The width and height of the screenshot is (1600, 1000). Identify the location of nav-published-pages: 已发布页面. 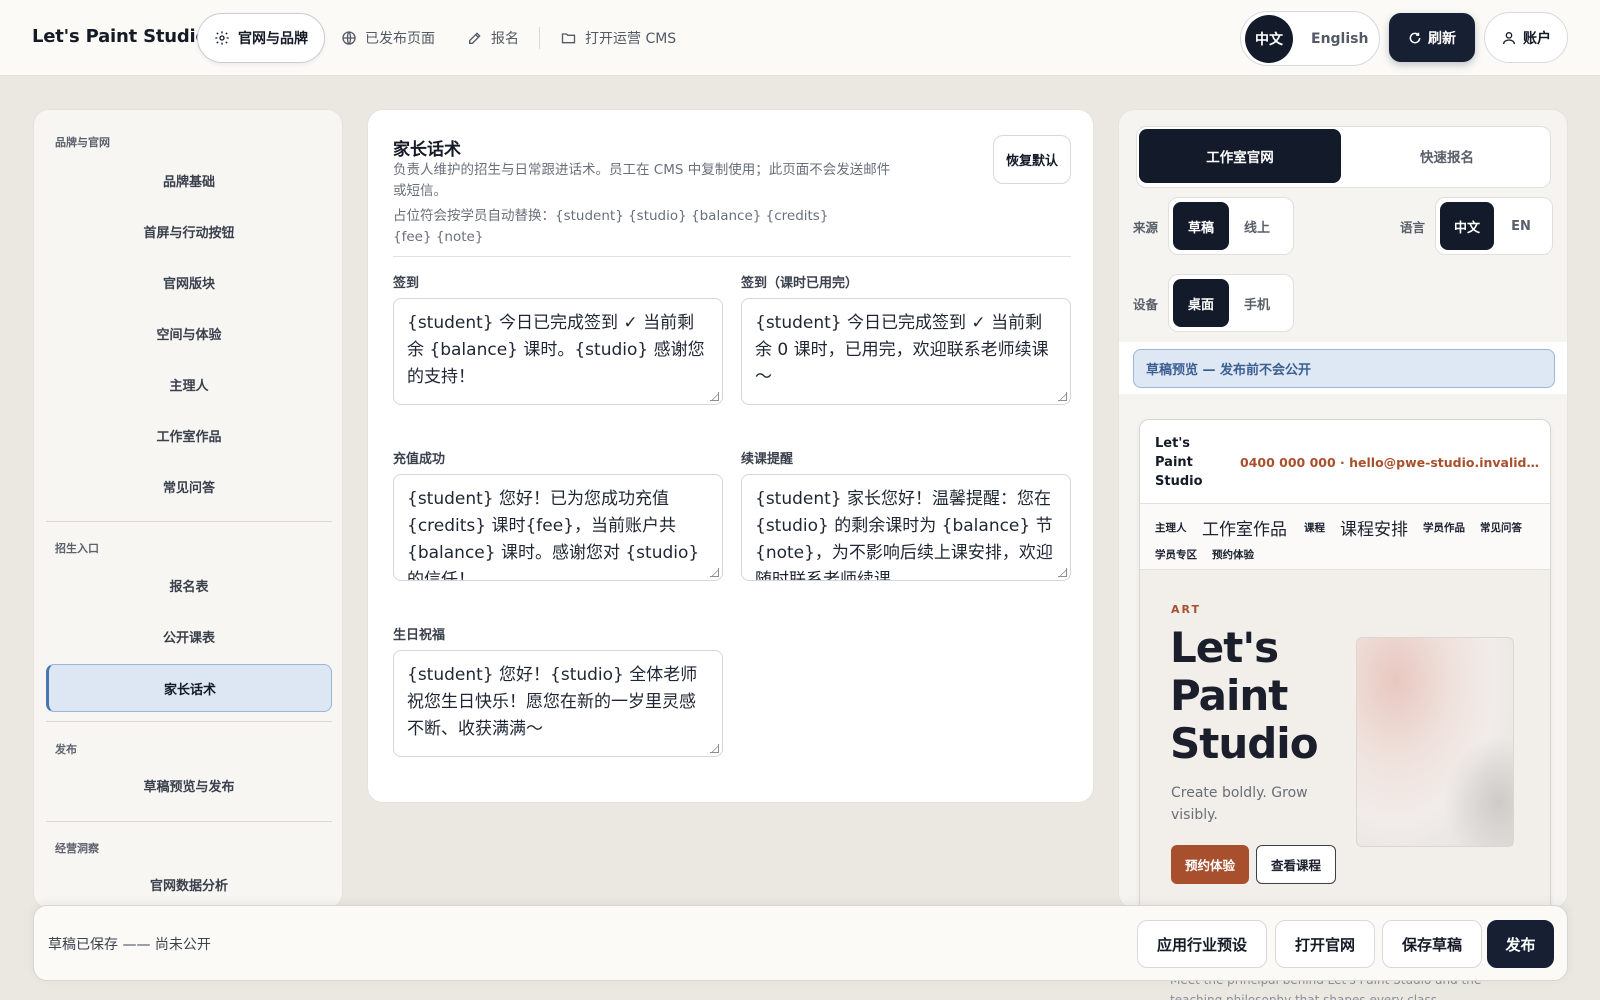
(388, 38).